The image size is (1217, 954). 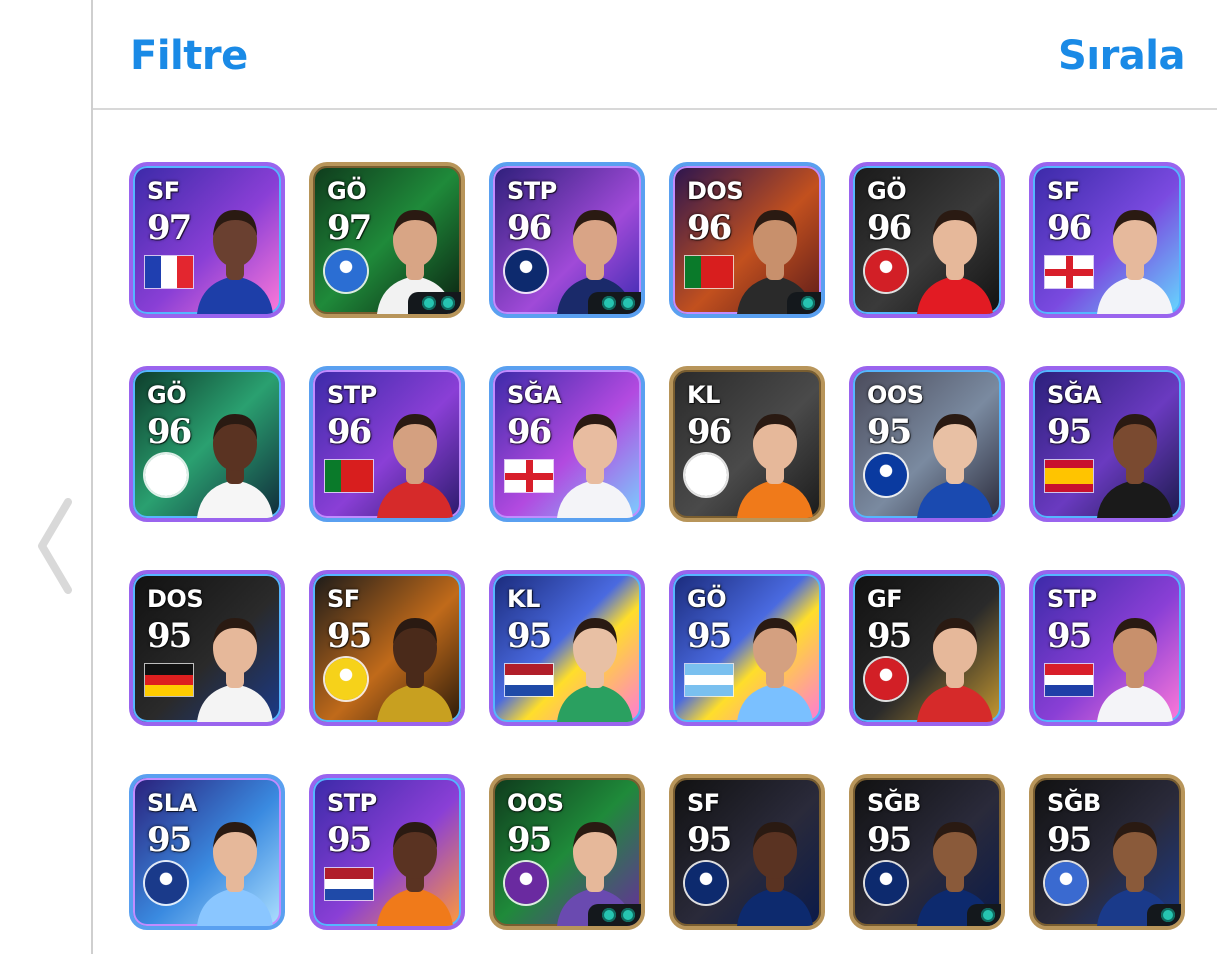 What do you see at coordinates (1069, 680) in the screenshot?
I see `flag-croatia-icon` at bounding box center [1069, 680].